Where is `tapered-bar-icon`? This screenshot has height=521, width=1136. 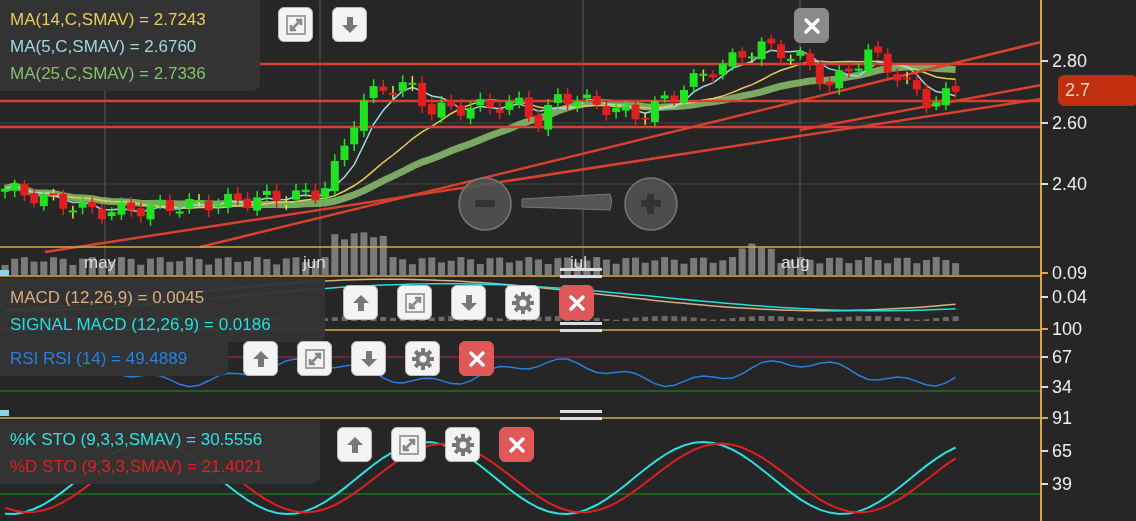
tapered-bar-icon is located at coordinates (566, 202).